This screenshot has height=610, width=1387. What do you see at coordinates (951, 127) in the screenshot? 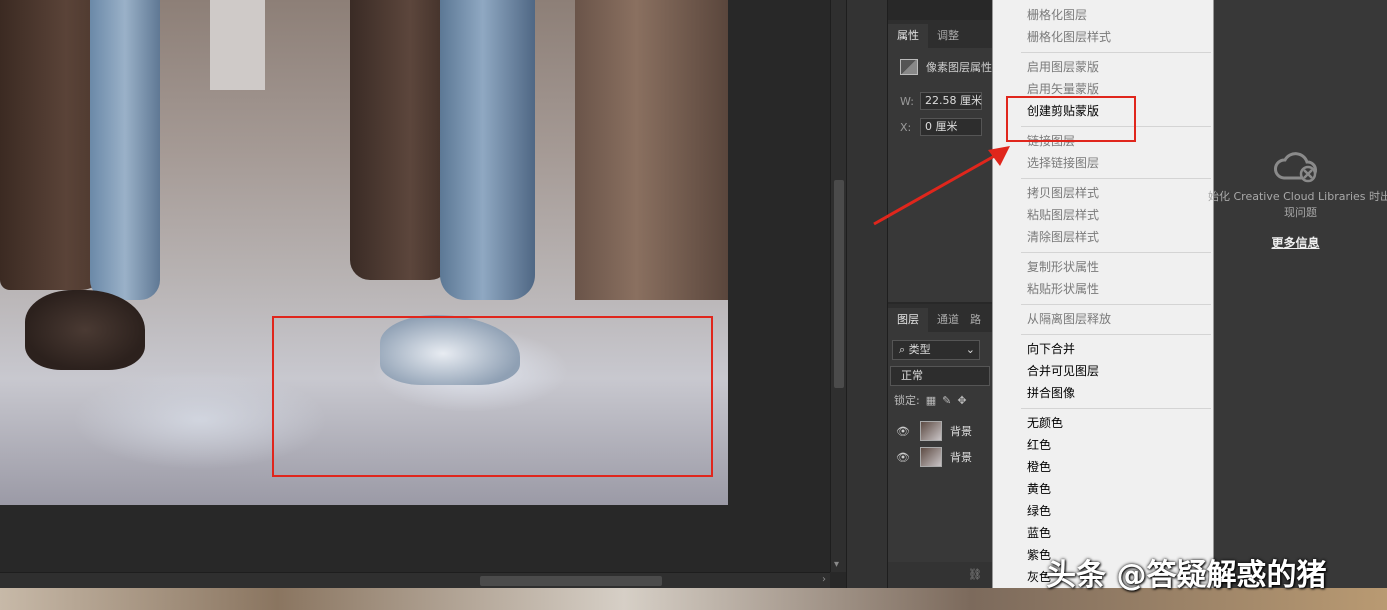
I see `x-field: 0 厘米` at bounding box center [951, 127].